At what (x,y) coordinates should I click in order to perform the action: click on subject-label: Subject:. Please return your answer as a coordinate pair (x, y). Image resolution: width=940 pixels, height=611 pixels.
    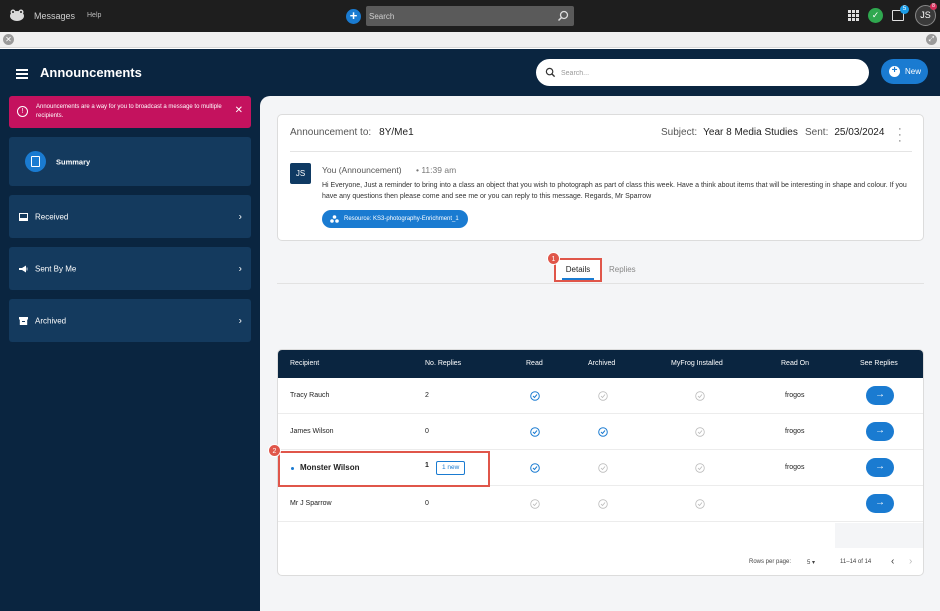
    Looking at the image, I should click on (679, 132).